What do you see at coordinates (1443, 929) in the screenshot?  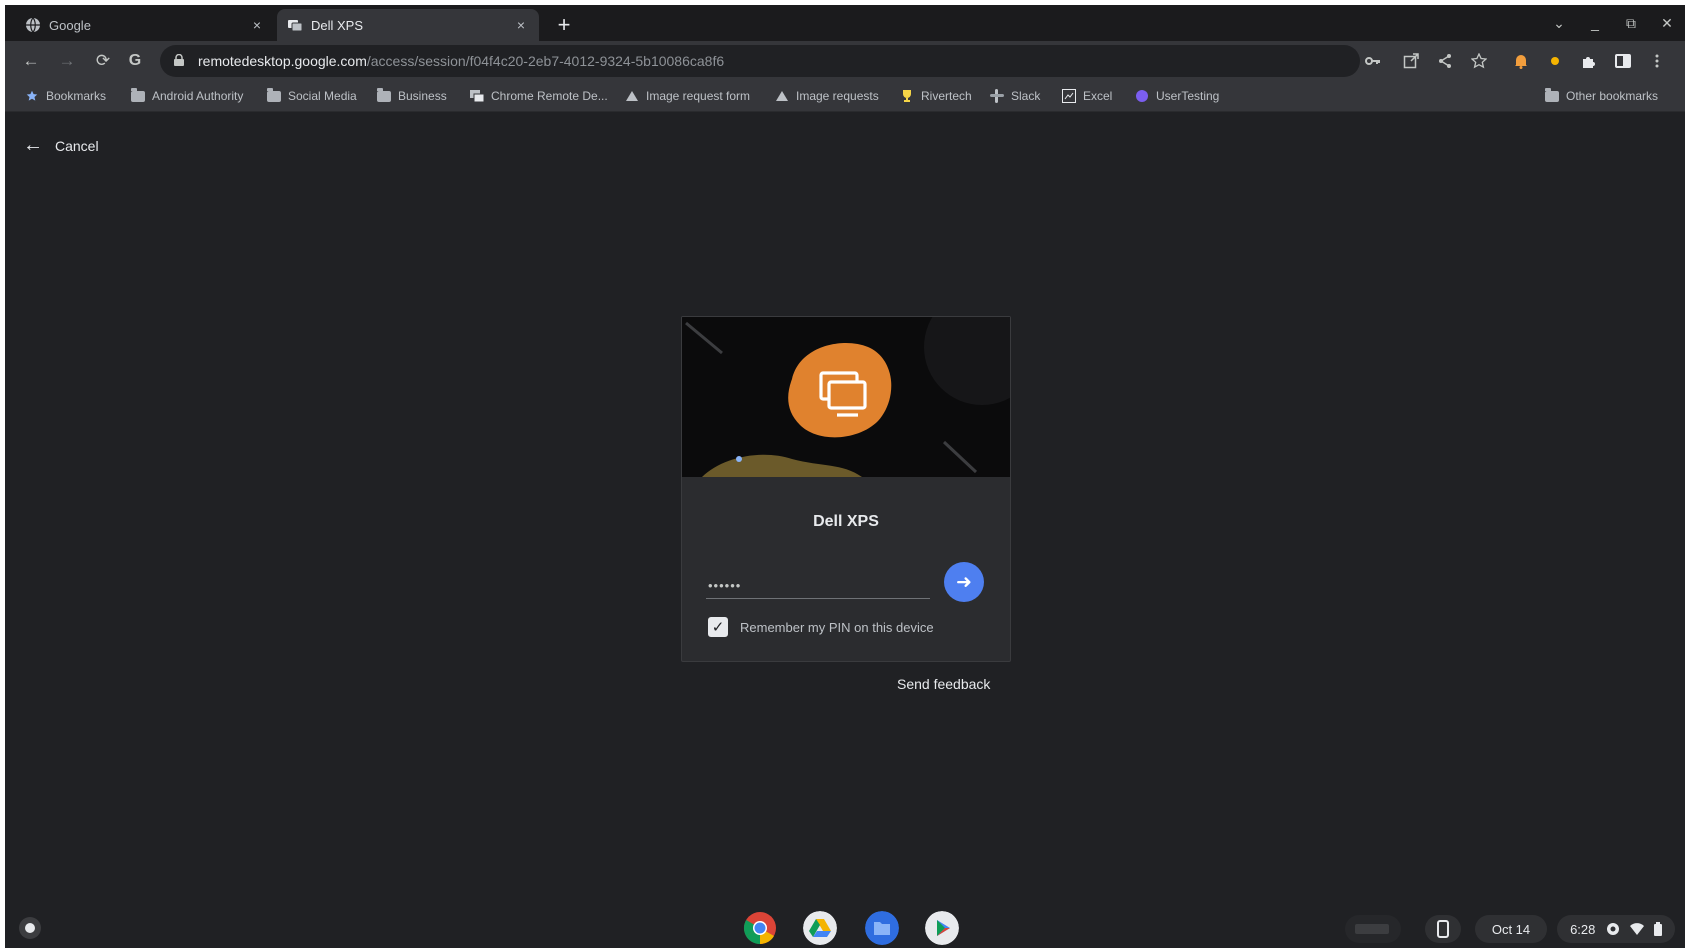 I see `phone-hub-icon` at bounding box center [1443, 929].